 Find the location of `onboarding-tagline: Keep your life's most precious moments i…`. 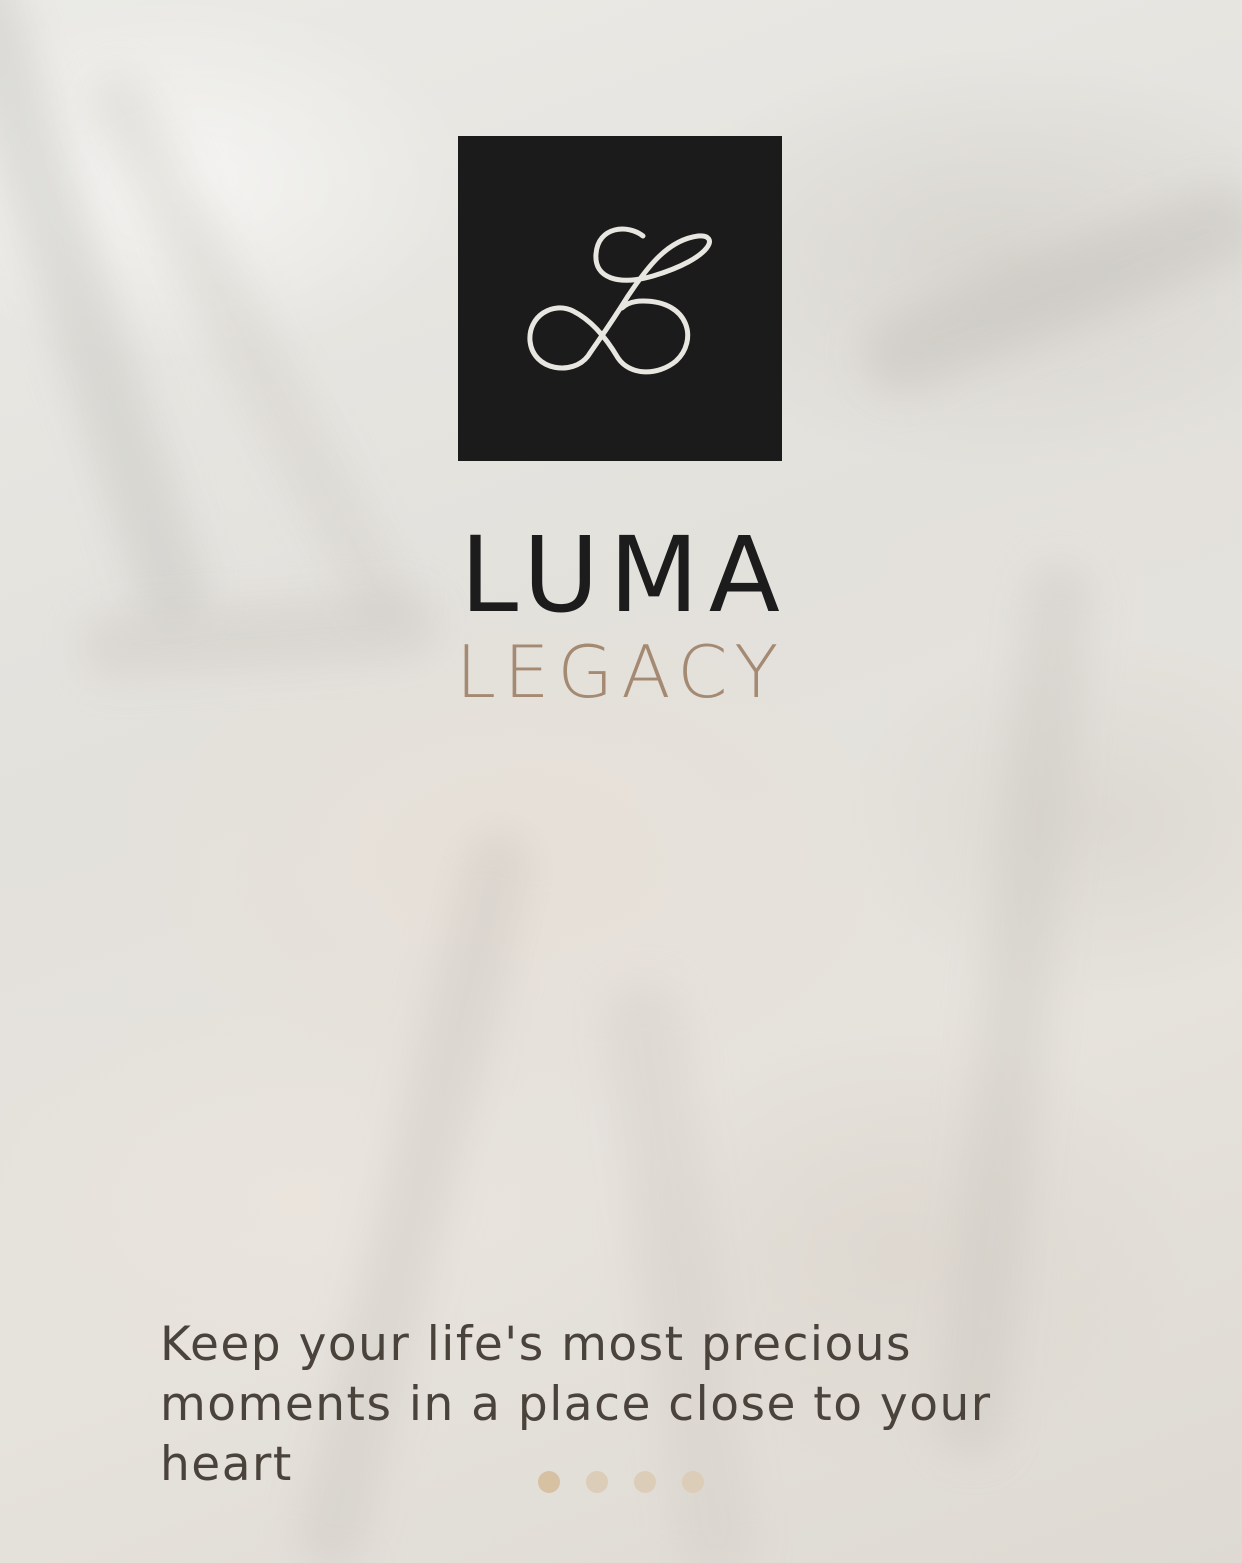

onboarding-tagline: Keep your life's most precious moments i… is located at coordinates (576, 1404).